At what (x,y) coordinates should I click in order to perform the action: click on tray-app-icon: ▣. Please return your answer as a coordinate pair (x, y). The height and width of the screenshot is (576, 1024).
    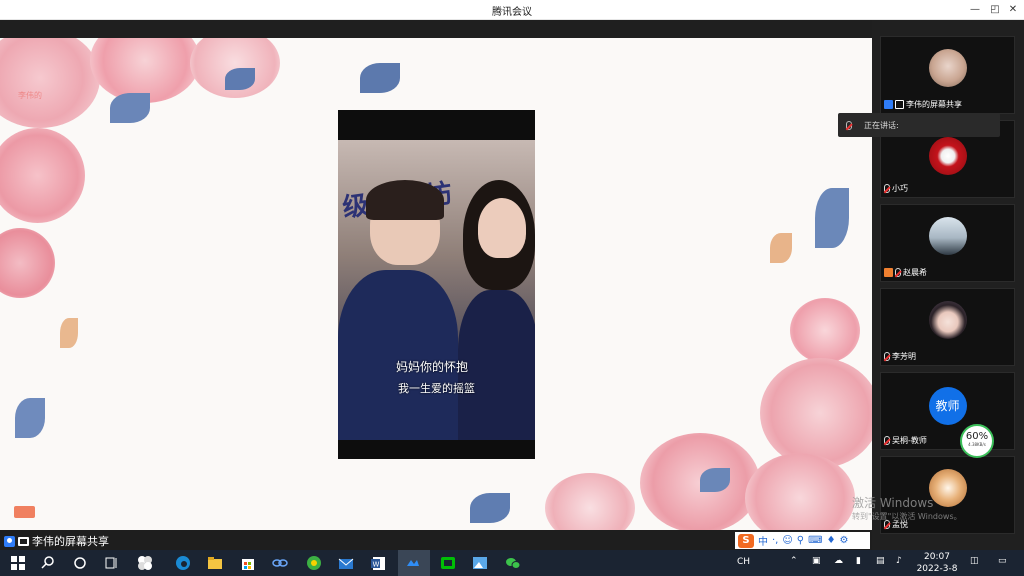
    Looking at the image, I should click on (816, 561).